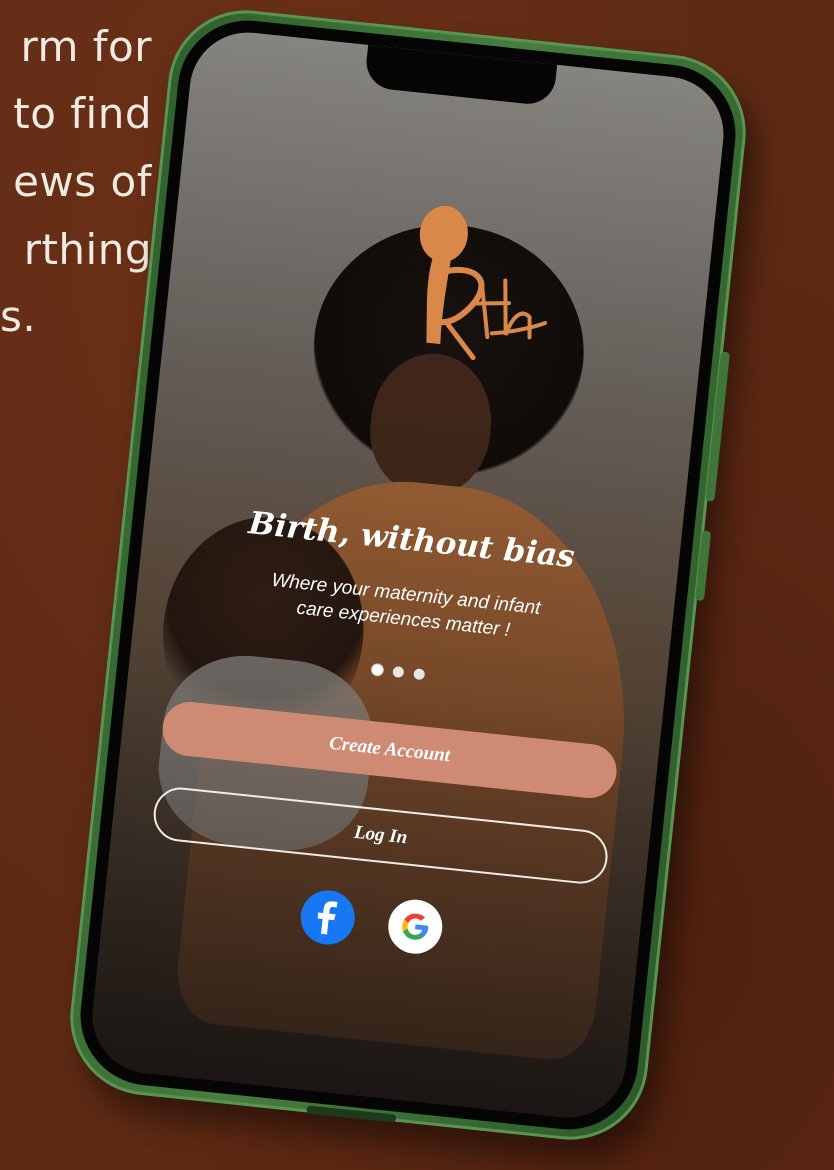  Describe the element at coordinates (483, 283) in the screenshot. I see `app-logo-mark` at that location.